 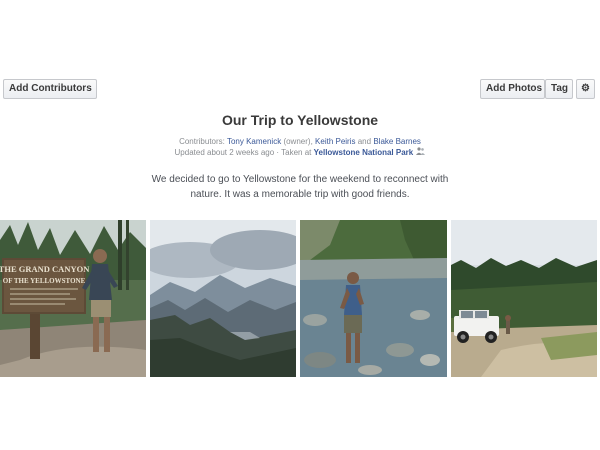 I want to click on taken-at-label: · Taken at, so click(x=294, y=152).